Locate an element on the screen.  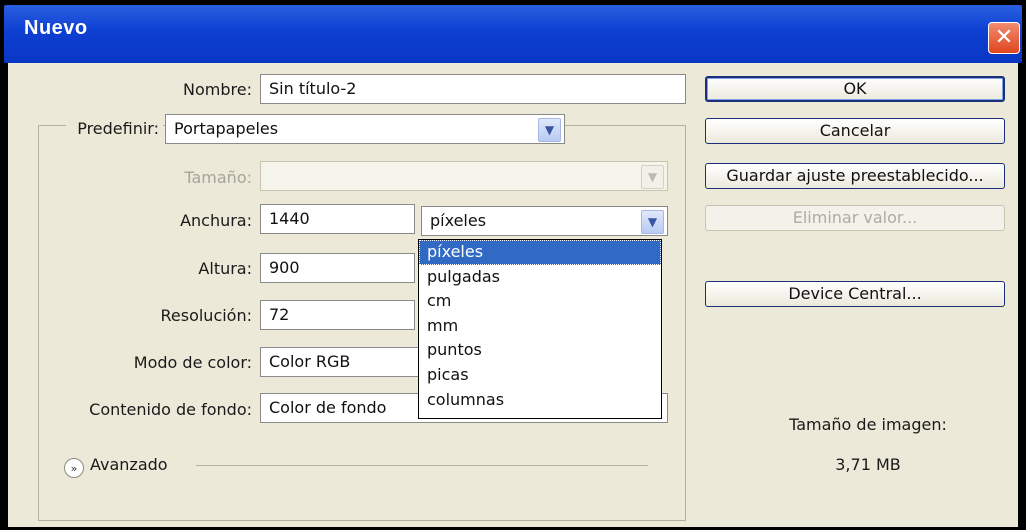
predefinir-value: Portapapeles is located at coordinates (226, 128).